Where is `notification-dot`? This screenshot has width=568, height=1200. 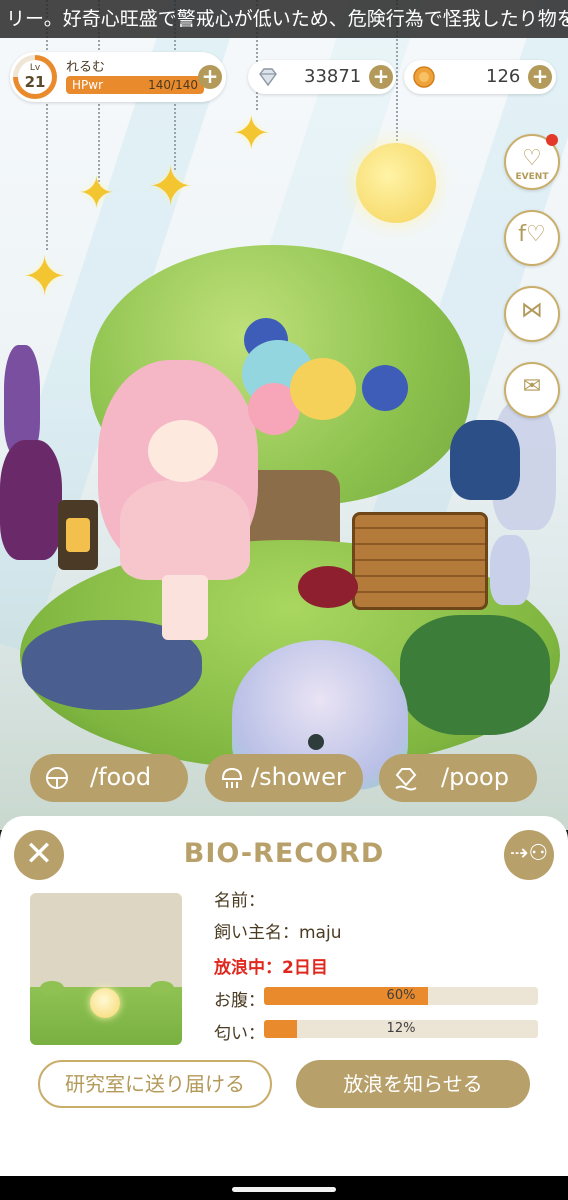 notification-dot is located at coordinates (552, 140).